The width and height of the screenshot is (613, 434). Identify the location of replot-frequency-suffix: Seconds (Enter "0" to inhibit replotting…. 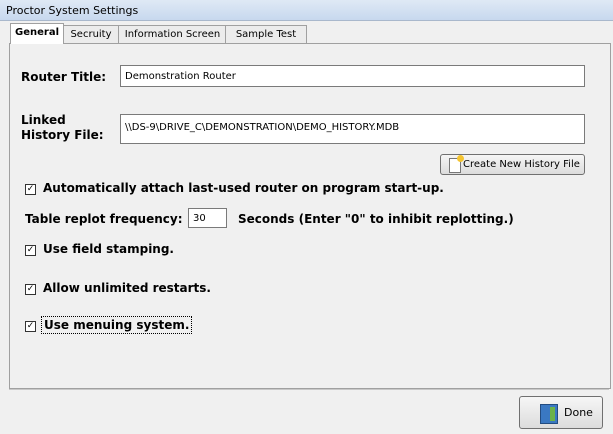
(376, 219).